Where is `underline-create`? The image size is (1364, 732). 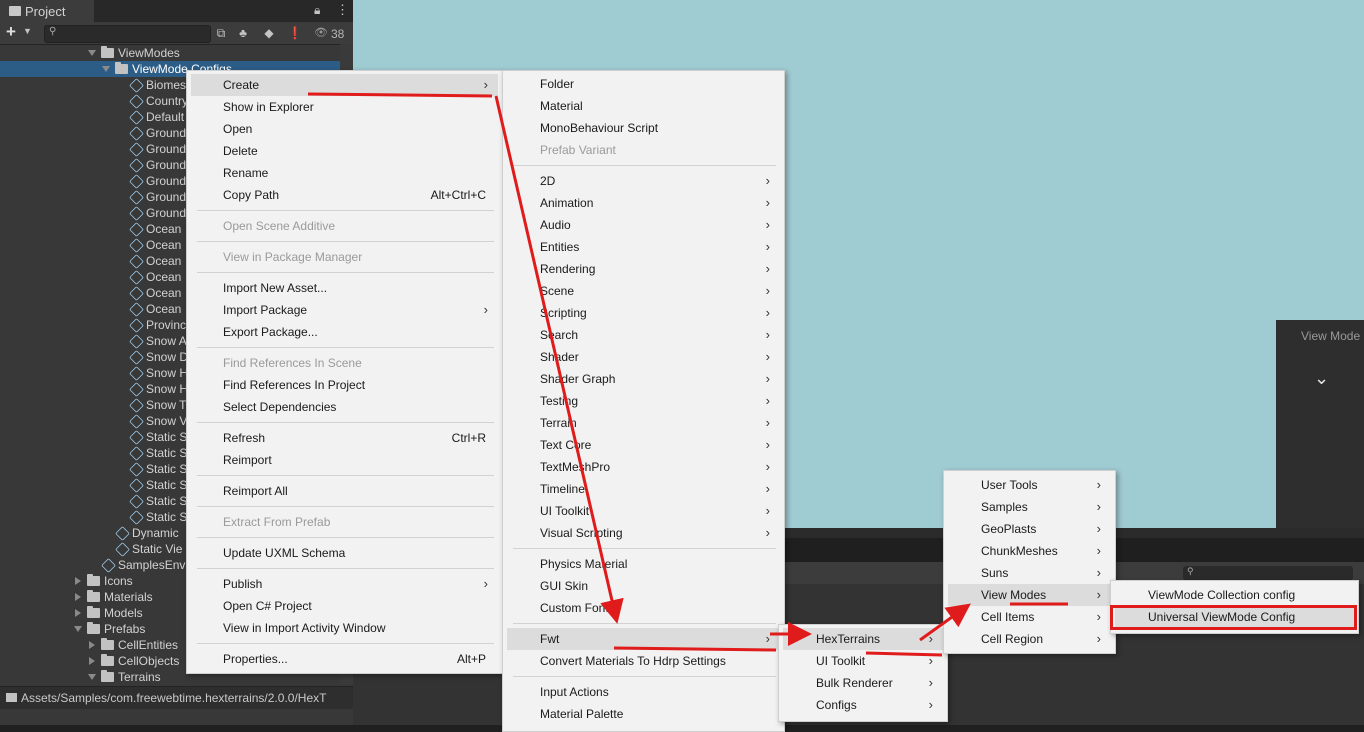
underline-create is located at coordinates (400, 95).